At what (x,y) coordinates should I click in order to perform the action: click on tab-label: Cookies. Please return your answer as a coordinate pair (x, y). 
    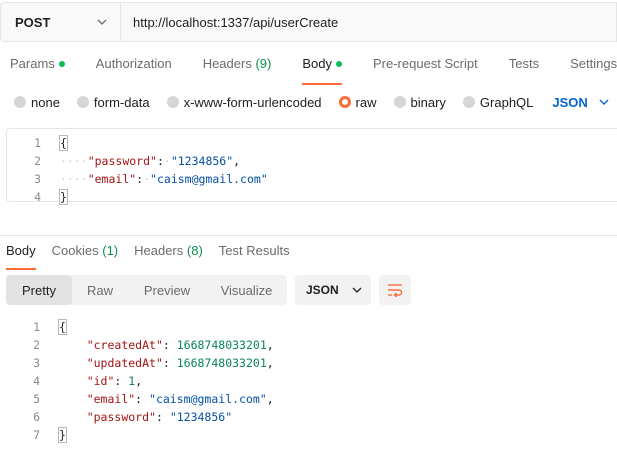
    Looking at the image, I should click on (75, 250).